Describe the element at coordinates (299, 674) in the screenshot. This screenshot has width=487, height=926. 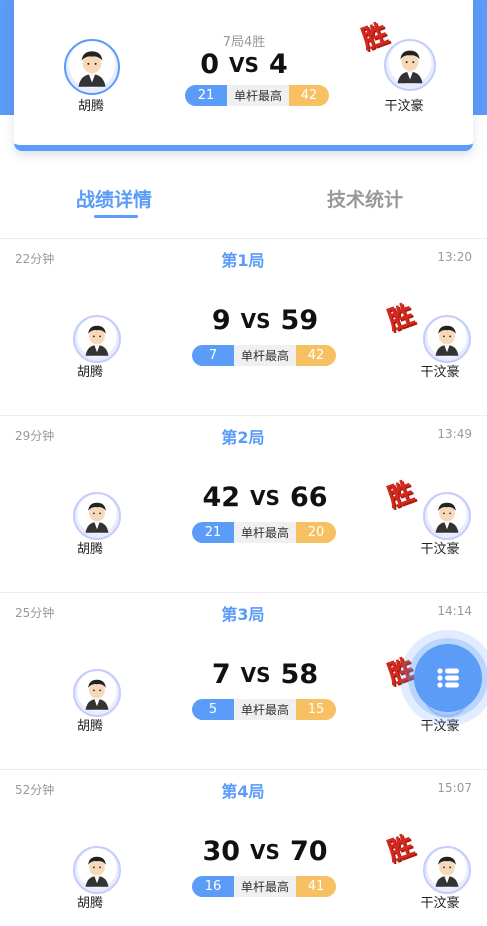
I see `right-frame-score: 58` at that location.